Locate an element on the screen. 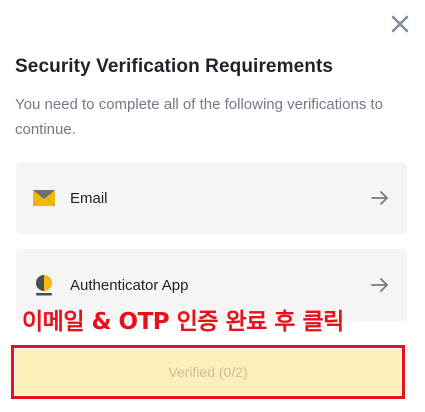  email-label: Email is located at coordinates (89, 198).